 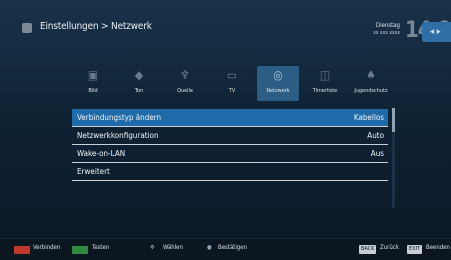 What do you see at coordinates (185, 83) in the screenshot?
I see `tab-quelle: ♆ Quelle` at bounding box center [185, 83].